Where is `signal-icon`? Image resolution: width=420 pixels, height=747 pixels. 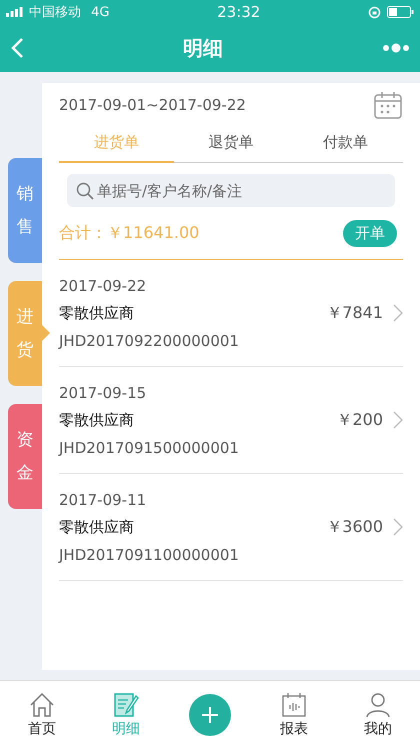
signal-icon is located at coordinates (14, 12).